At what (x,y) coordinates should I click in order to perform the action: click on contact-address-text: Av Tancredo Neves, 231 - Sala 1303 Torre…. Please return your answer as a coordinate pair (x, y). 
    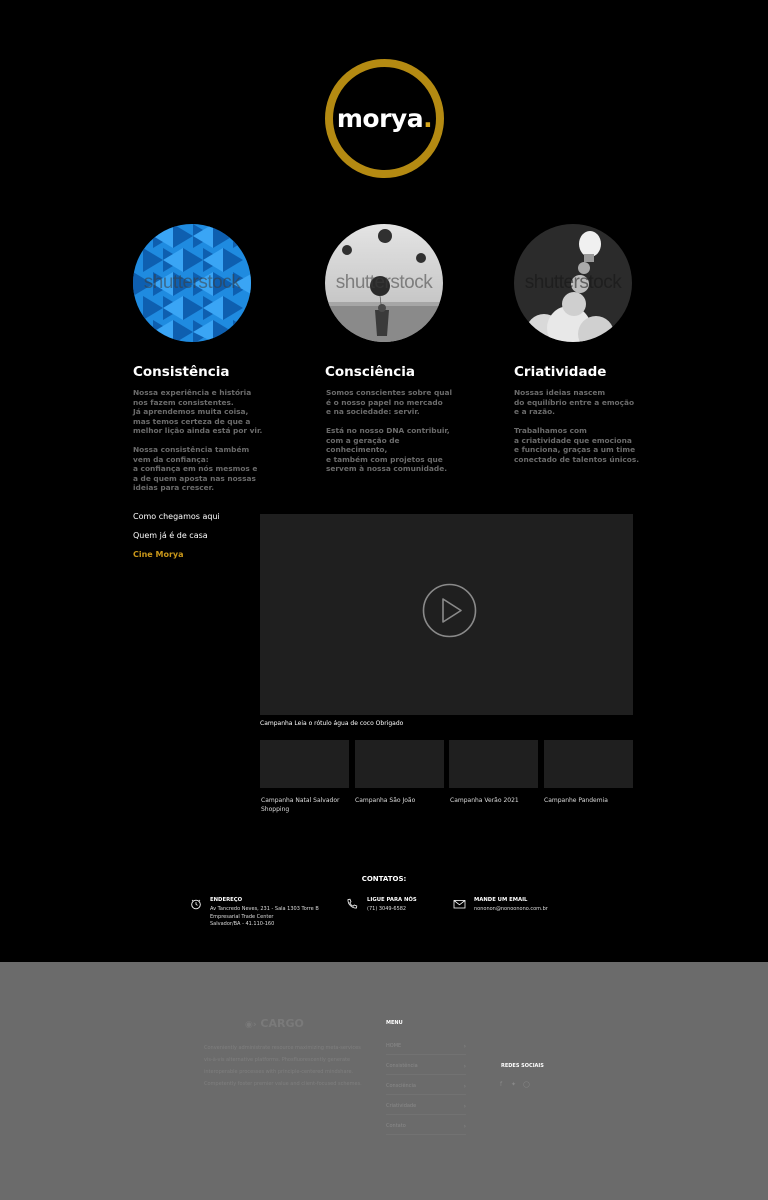
    Looking at the image, I should click on (264, 916).